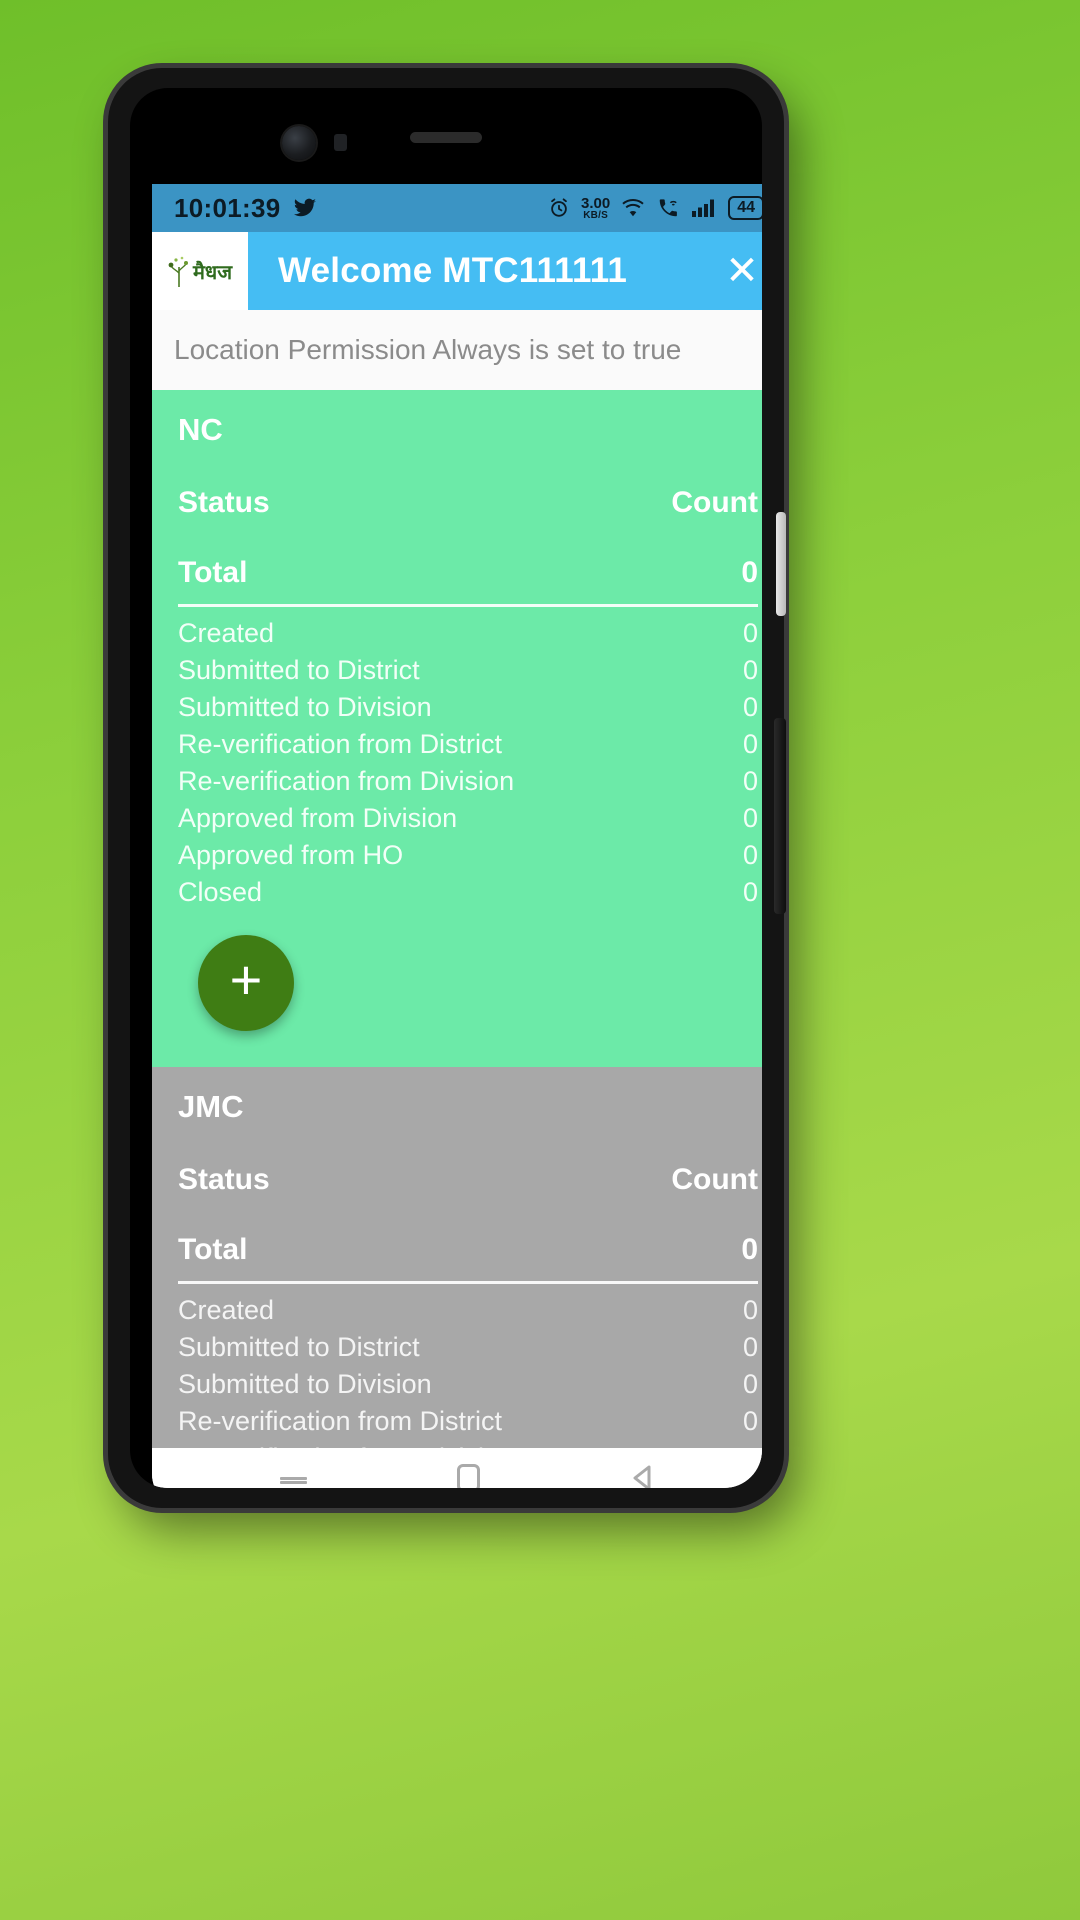 The image size is (1080, 1920). I want to click on row-label: Approved from Division, so click(318, 818).